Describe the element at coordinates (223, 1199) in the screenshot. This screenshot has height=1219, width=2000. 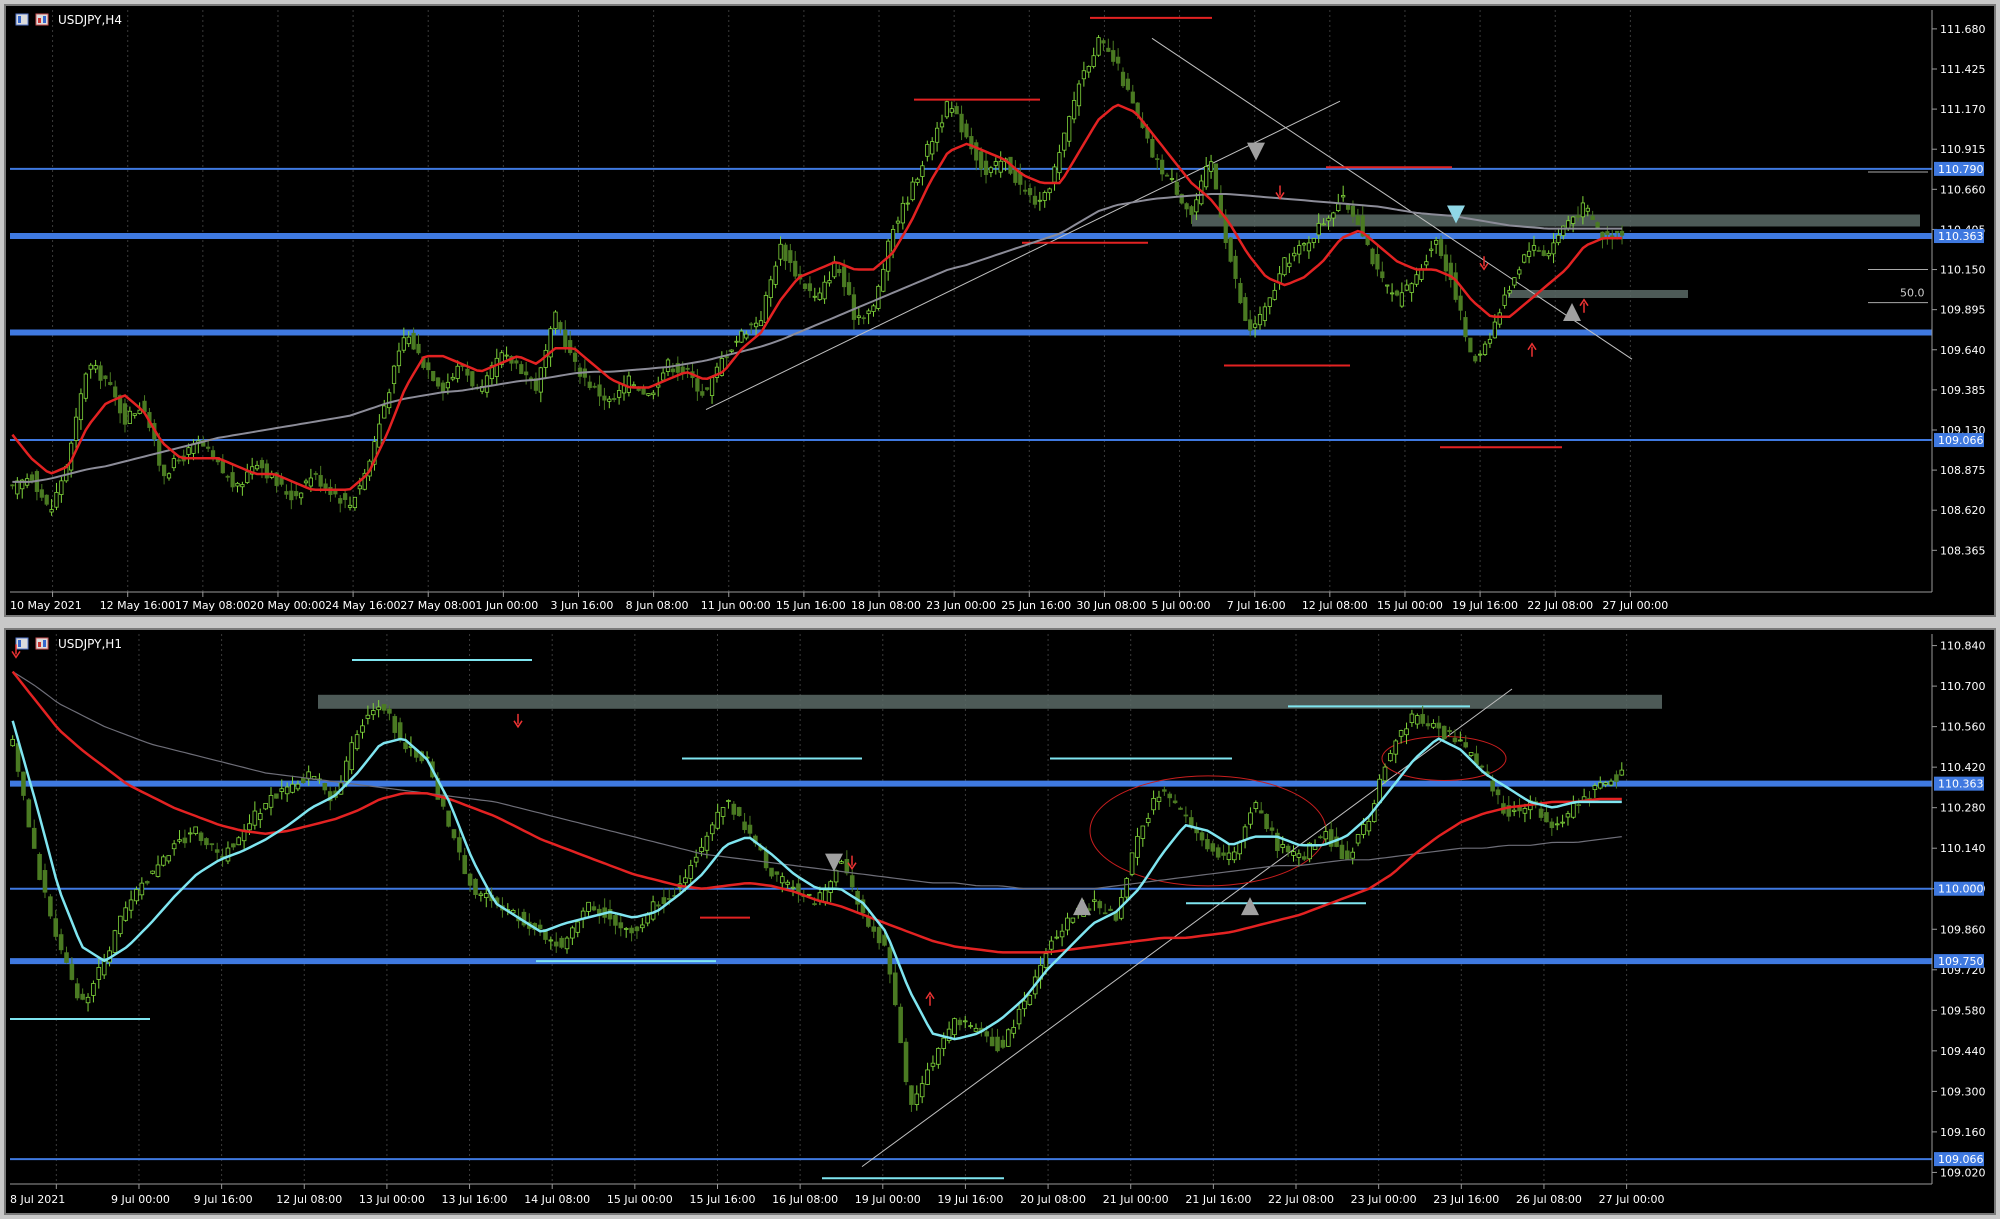
I see `time-tick-label: 9 Jul 16:00` at that location.